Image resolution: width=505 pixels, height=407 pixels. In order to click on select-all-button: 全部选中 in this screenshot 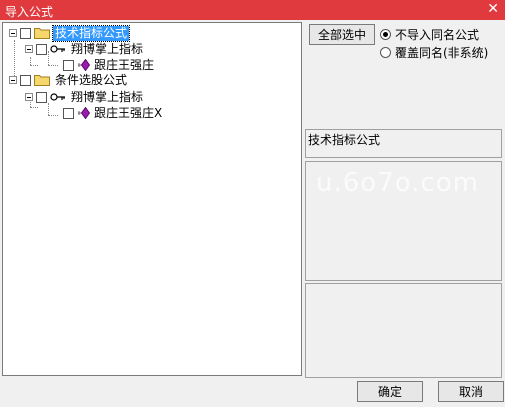, I will do `click(342, 34)`.